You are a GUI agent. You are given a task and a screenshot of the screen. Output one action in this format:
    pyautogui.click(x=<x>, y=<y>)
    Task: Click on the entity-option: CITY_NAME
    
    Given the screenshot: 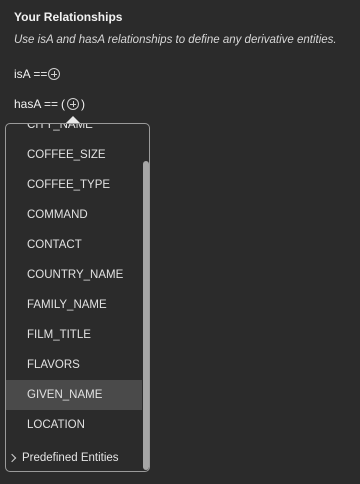 What is the action you would take?
    pyautogui.click(x=74, y=132)
    